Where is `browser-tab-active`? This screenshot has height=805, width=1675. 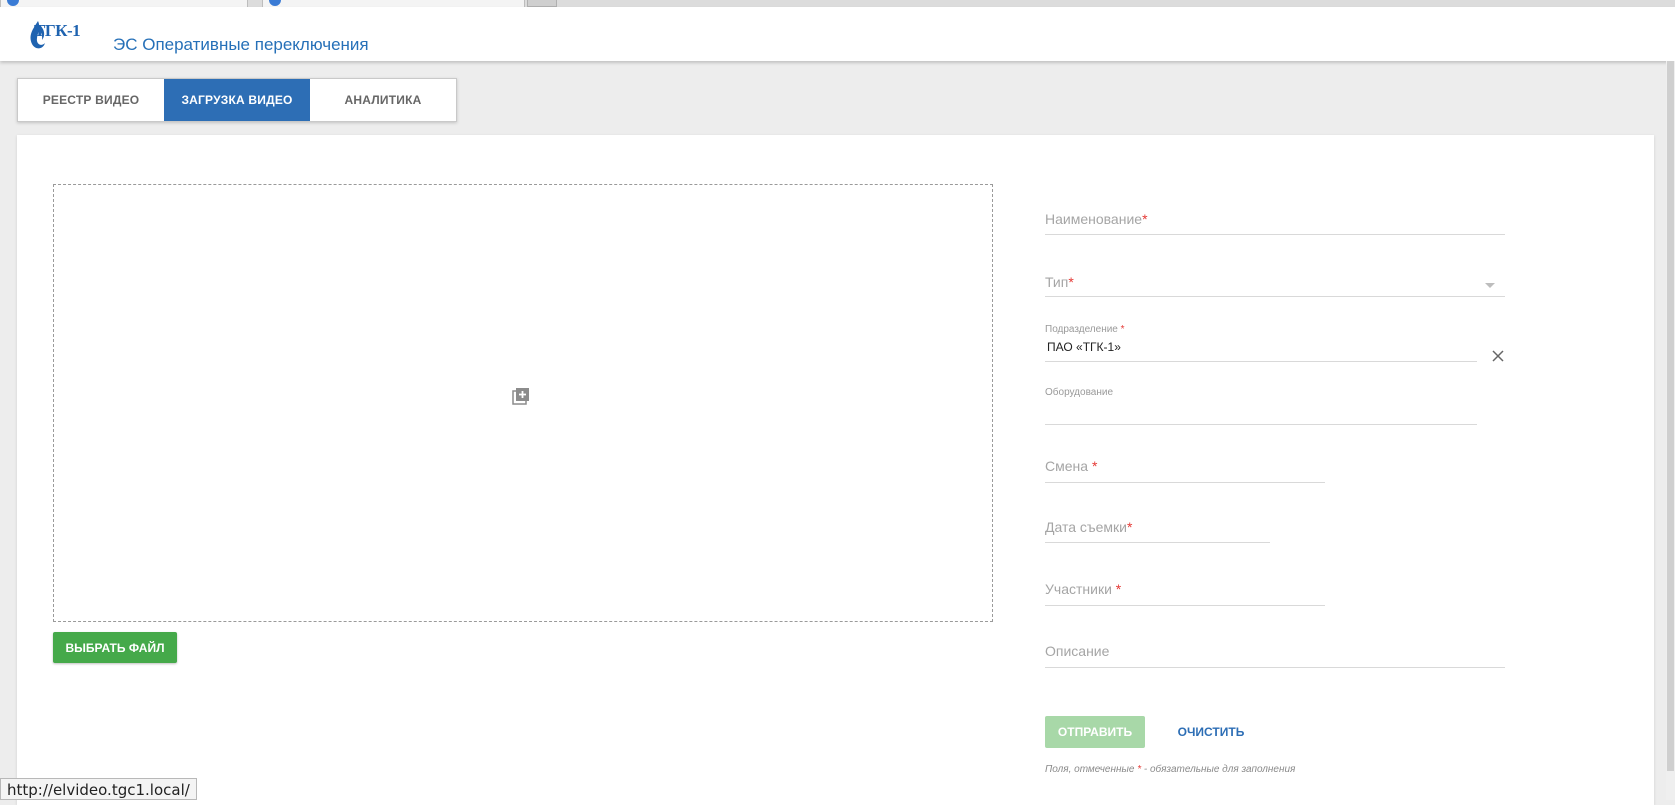
browser-tab-active is located at coordinates (393, 3).